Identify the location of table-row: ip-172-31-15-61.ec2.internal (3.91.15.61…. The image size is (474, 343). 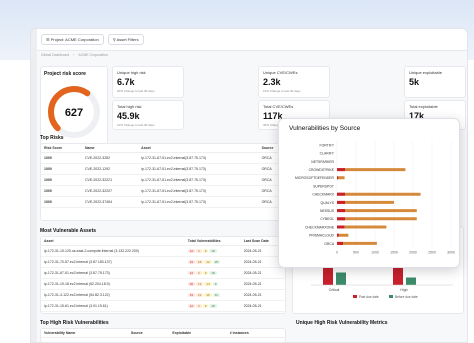
(163, 306).